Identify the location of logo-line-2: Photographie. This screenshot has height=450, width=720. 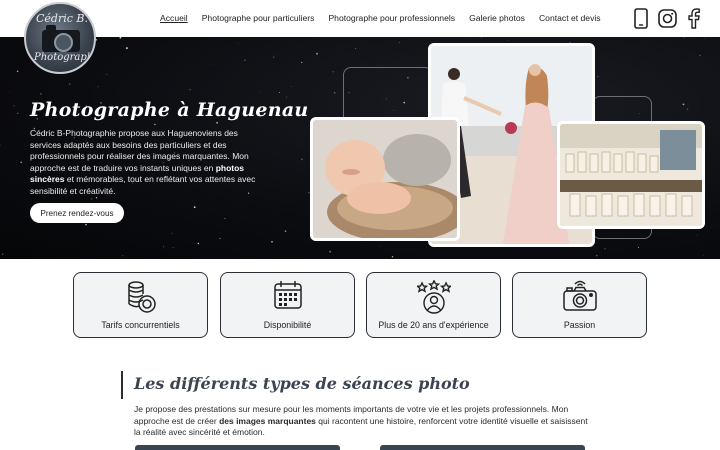
(65, 57).